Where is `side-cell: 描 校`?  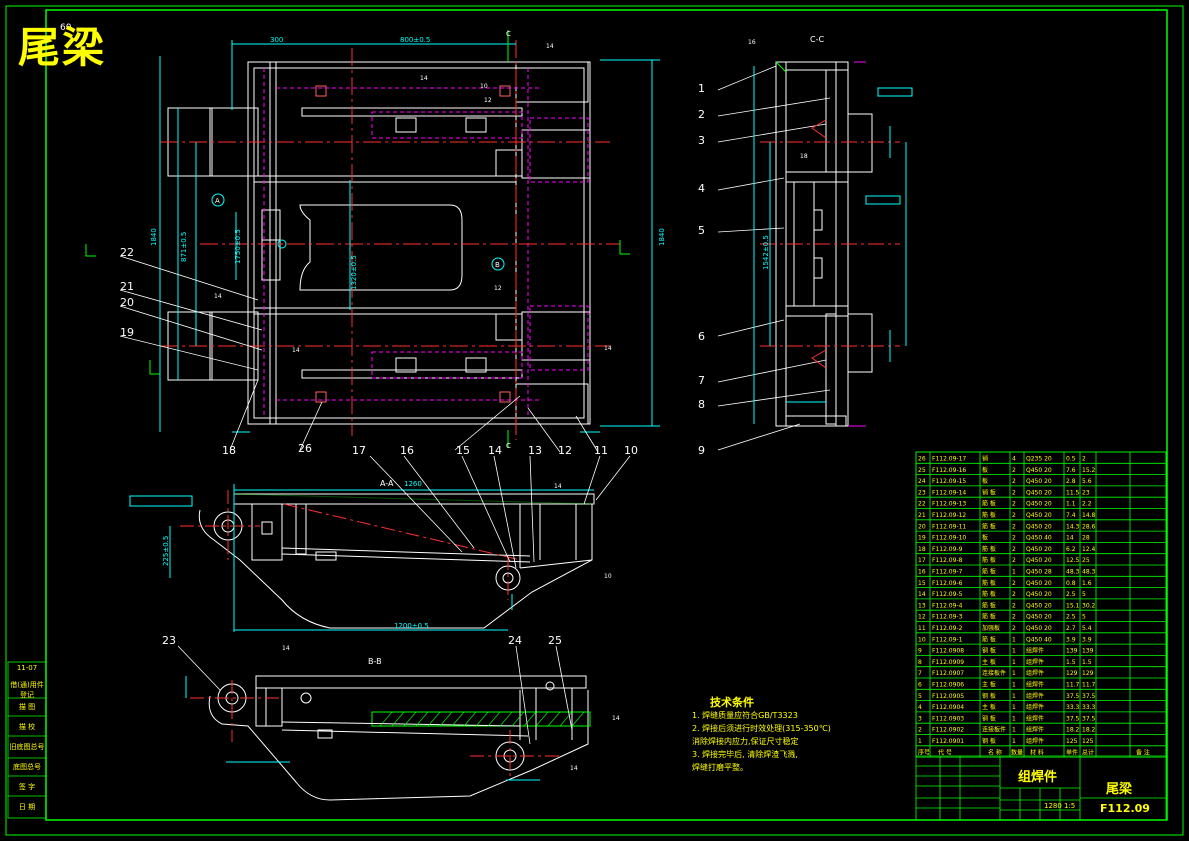
side-cell: 描 校 is located at coordinates (27, 727).